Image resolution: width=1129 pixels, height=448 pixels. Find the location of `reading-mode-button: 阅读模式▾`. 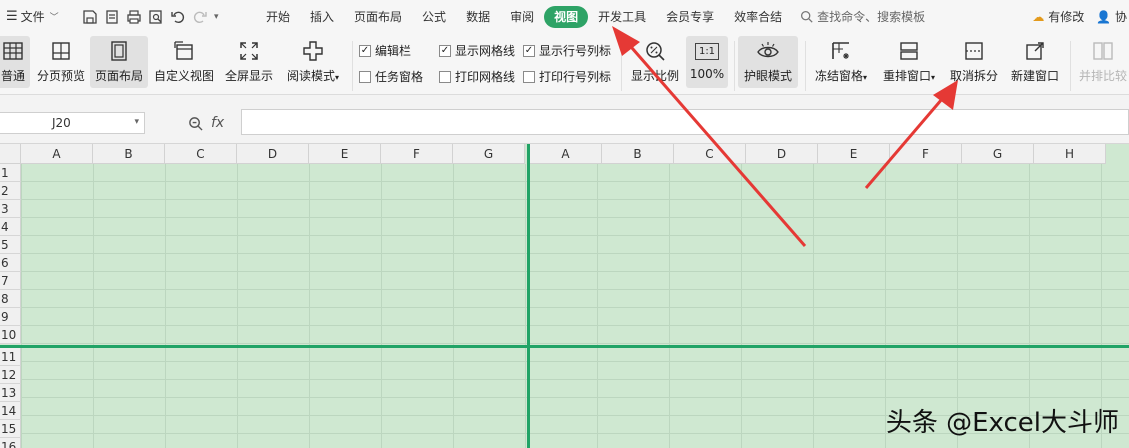

reading-mode-button: 阅读模式▾ is located at coordinates (313, 62).